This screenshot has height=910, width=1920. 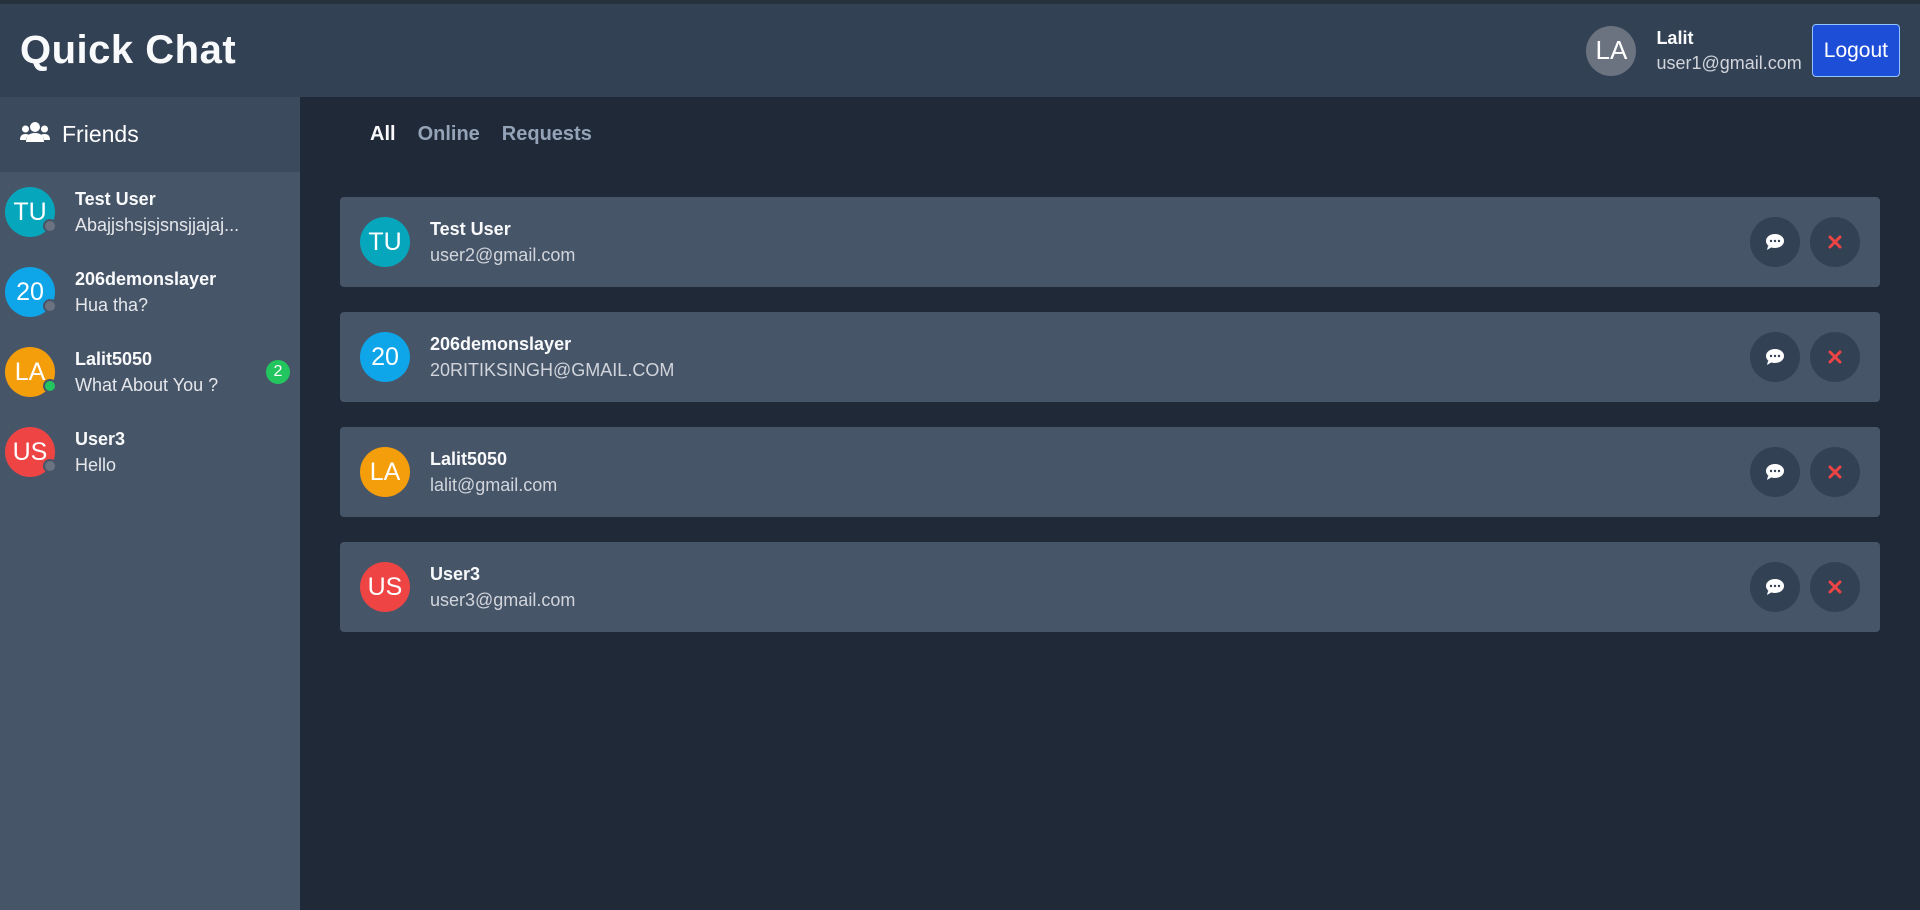 I want to click on current-user-email: user1@gmail.com, so click(x=1729, y=62).